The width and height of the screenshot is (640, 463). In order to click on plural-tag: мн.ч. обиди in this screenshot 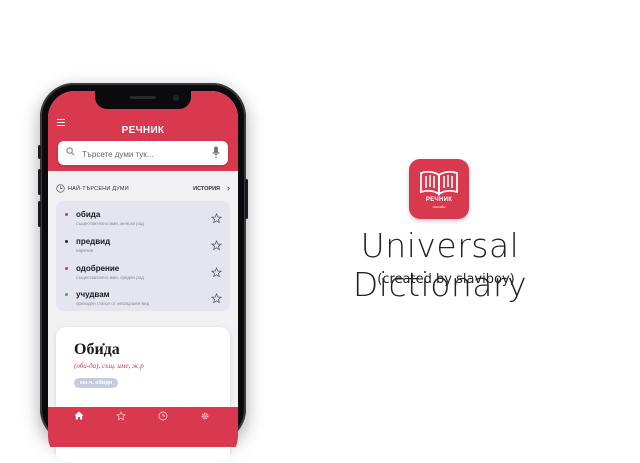, I will do `click(96, 383)`.